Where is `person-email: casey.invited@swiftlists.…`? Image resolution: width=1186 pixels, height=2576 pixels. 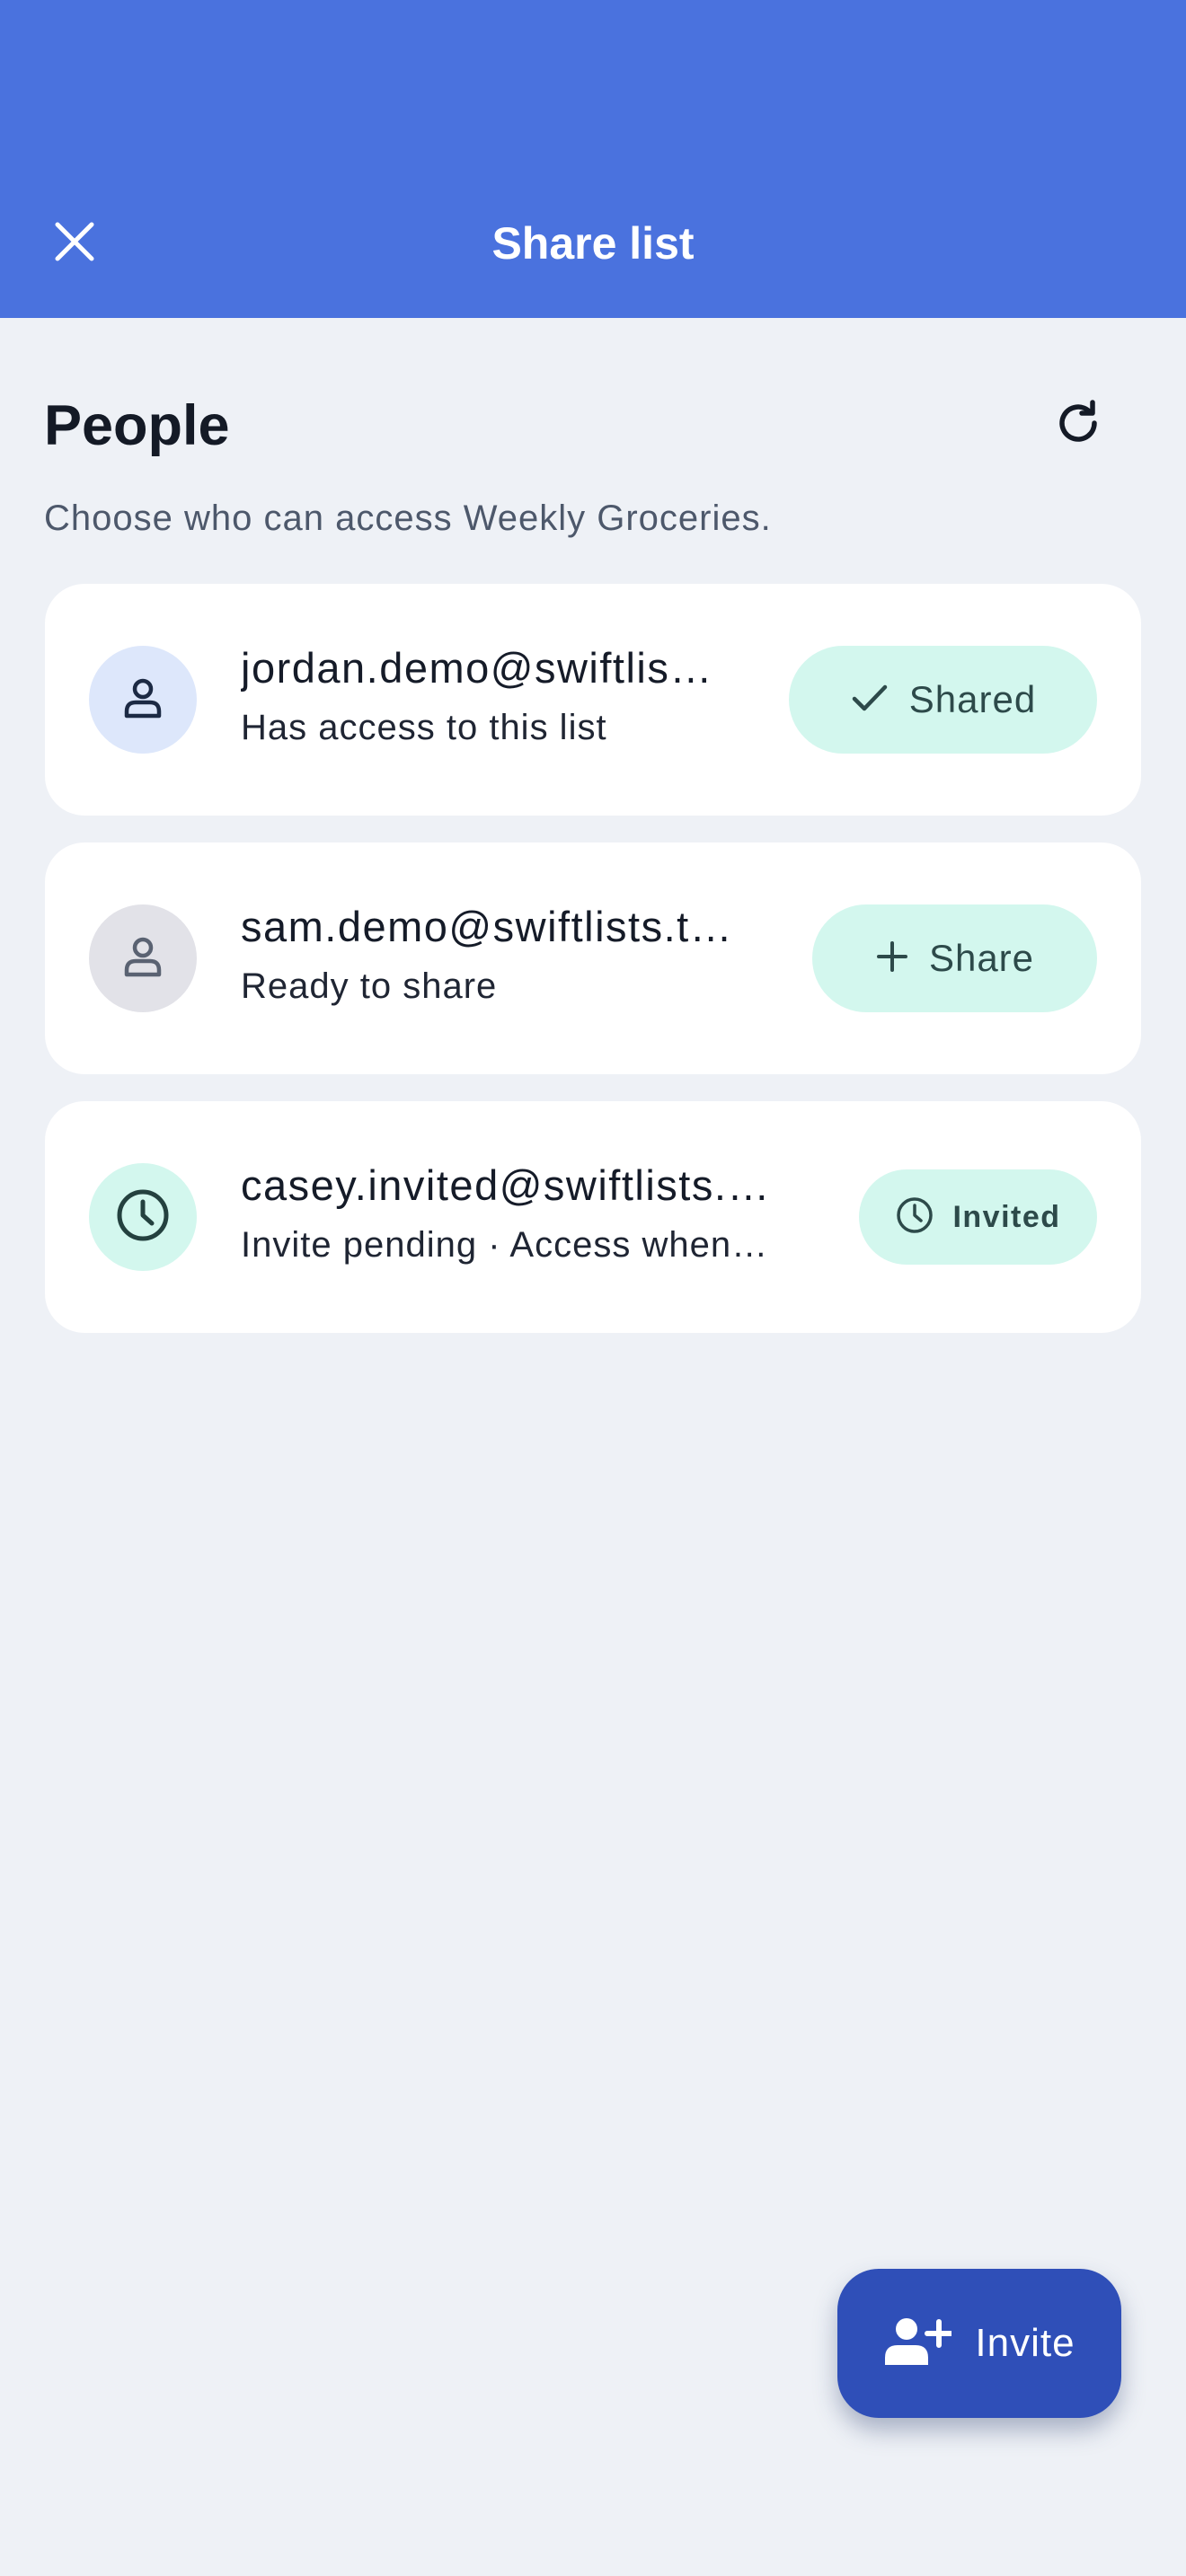
person-email: casey.invited@swiftlists.… is located at coordinates (506, 1185).